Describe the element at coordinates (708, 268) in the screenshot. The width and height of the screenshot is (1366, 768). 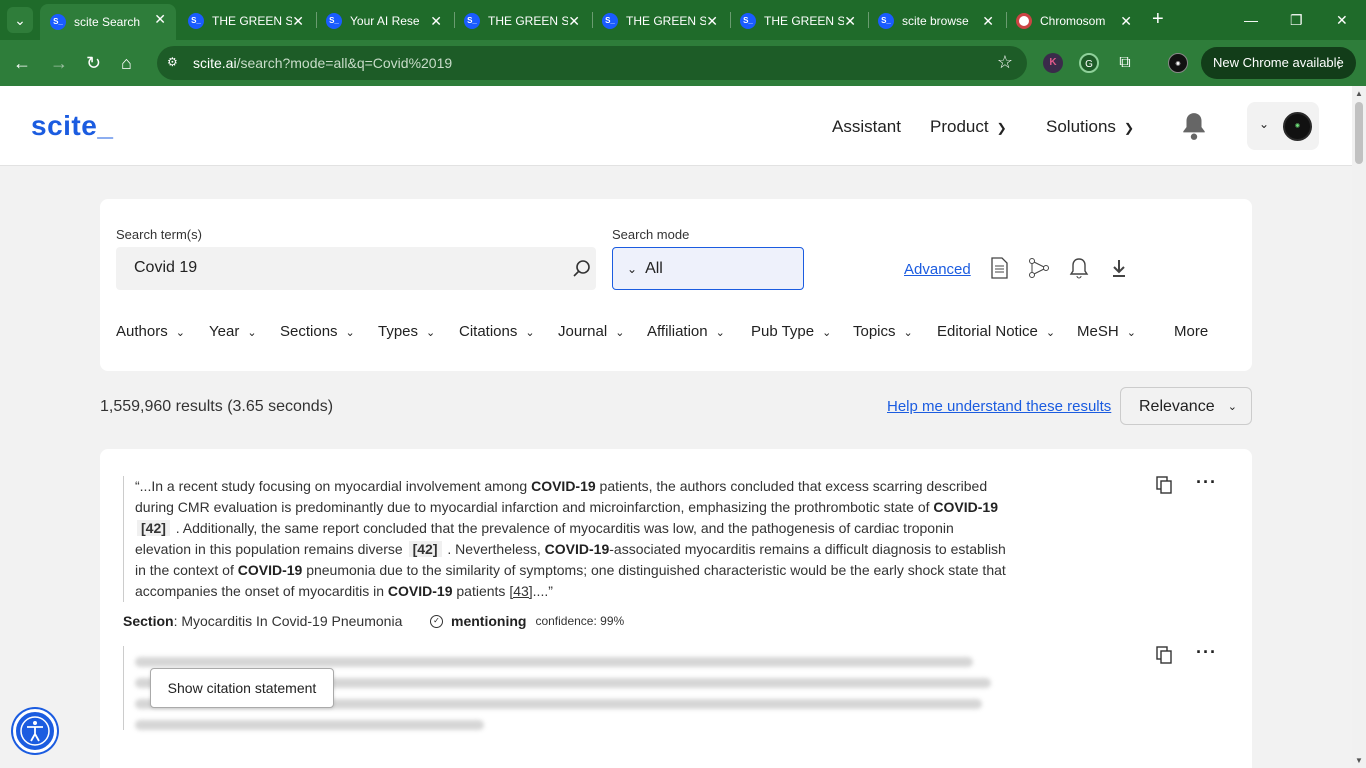
I see `search-mode-select: ⌄ All` at that location.